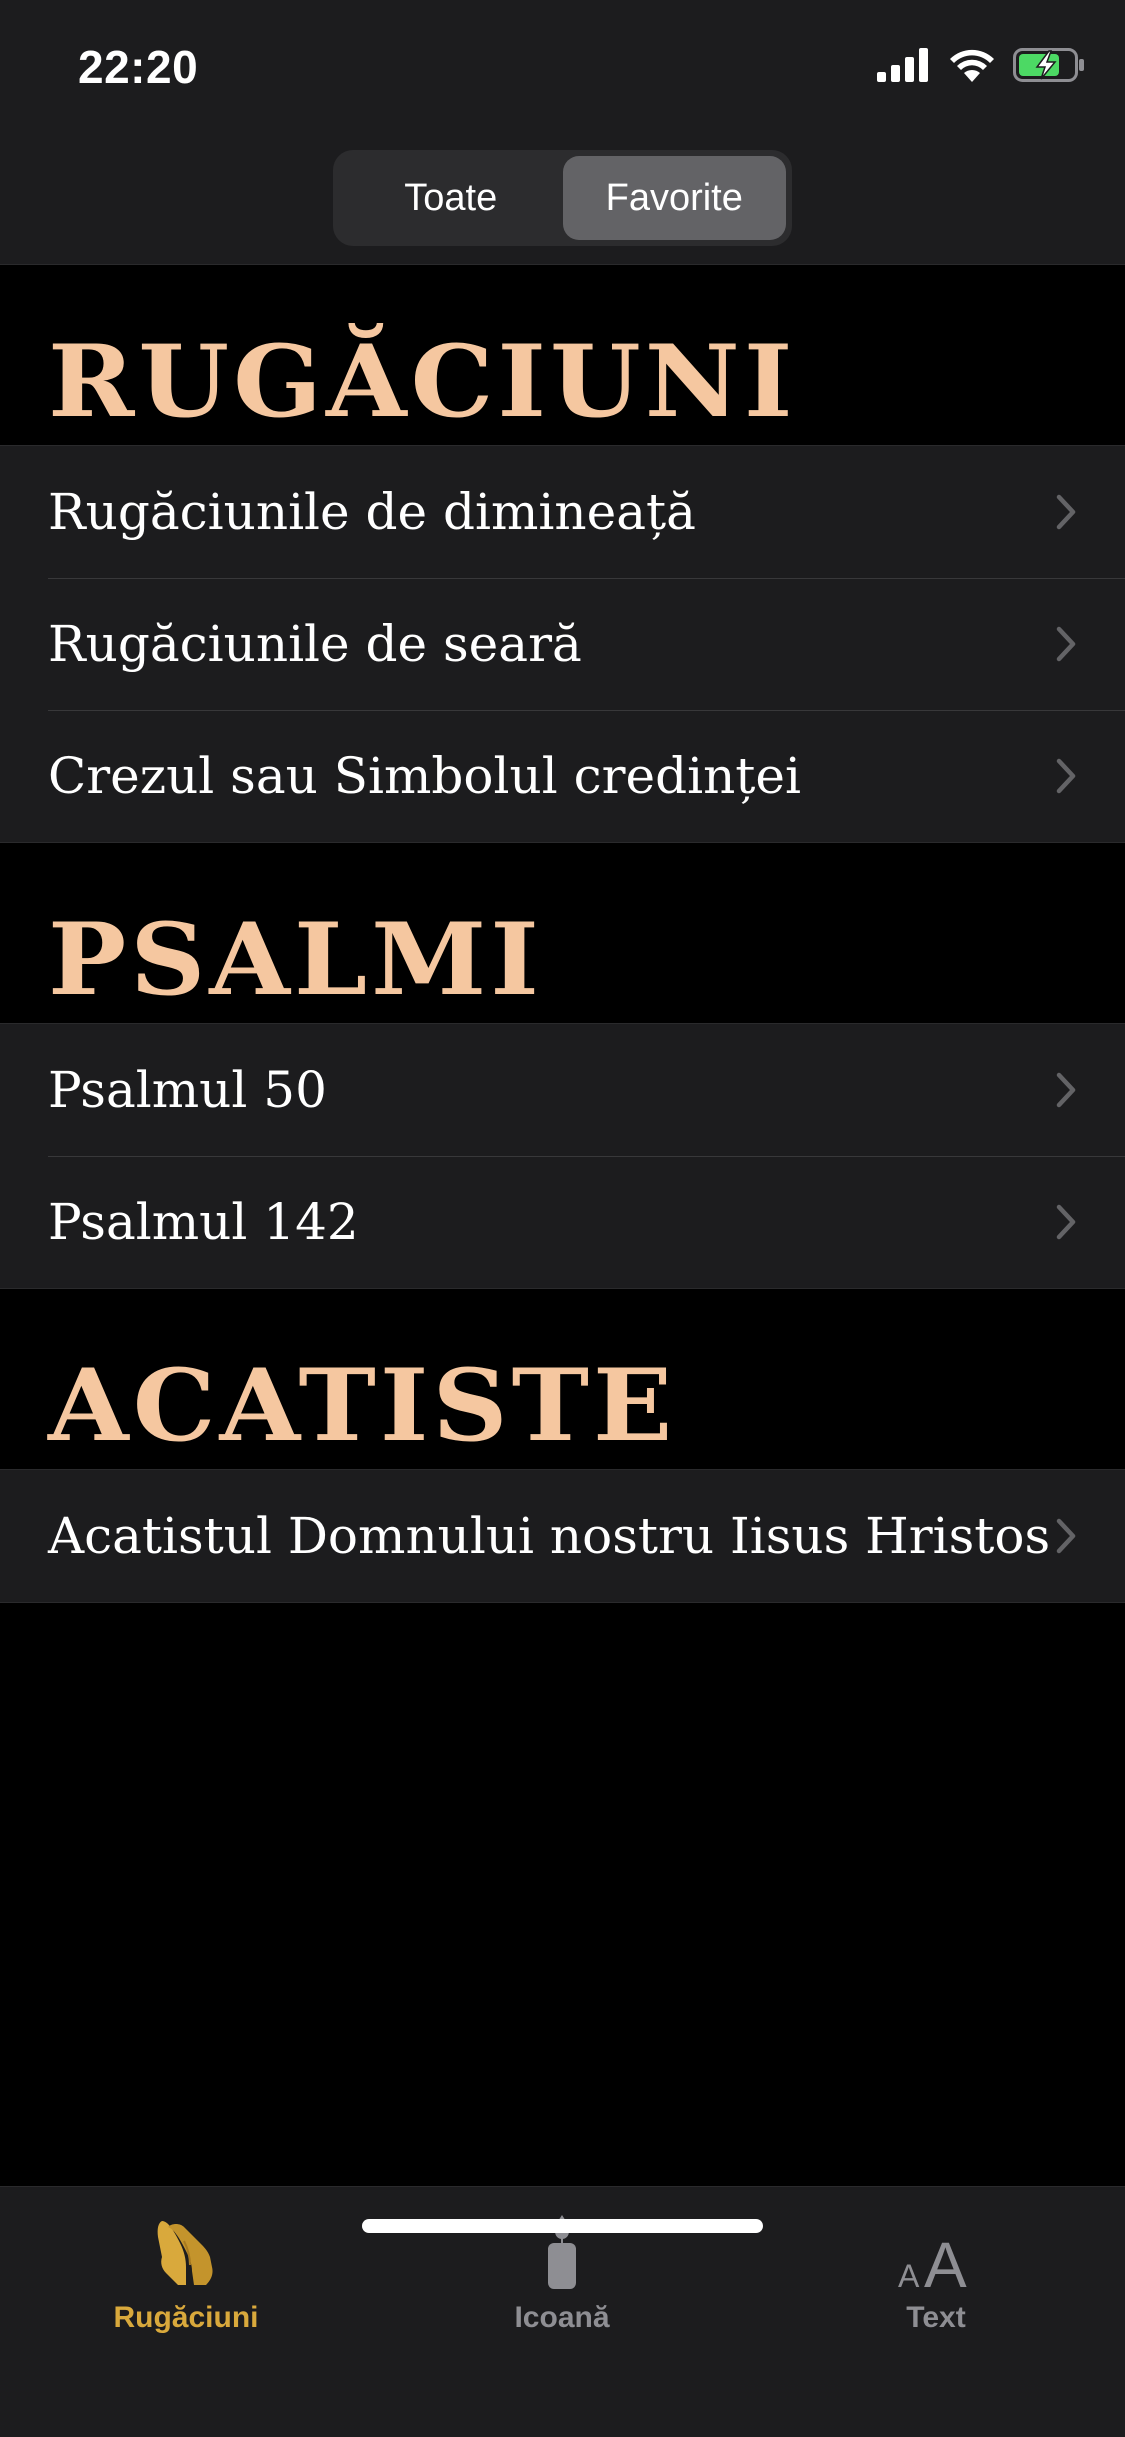 The height and width of the screenshot is (2437, 1125). Describe the element at coordinates (549, 1536) in the screenshot. I see `list-item-label: Acatistul Domnului nostru Iisus Hristos` at that location.